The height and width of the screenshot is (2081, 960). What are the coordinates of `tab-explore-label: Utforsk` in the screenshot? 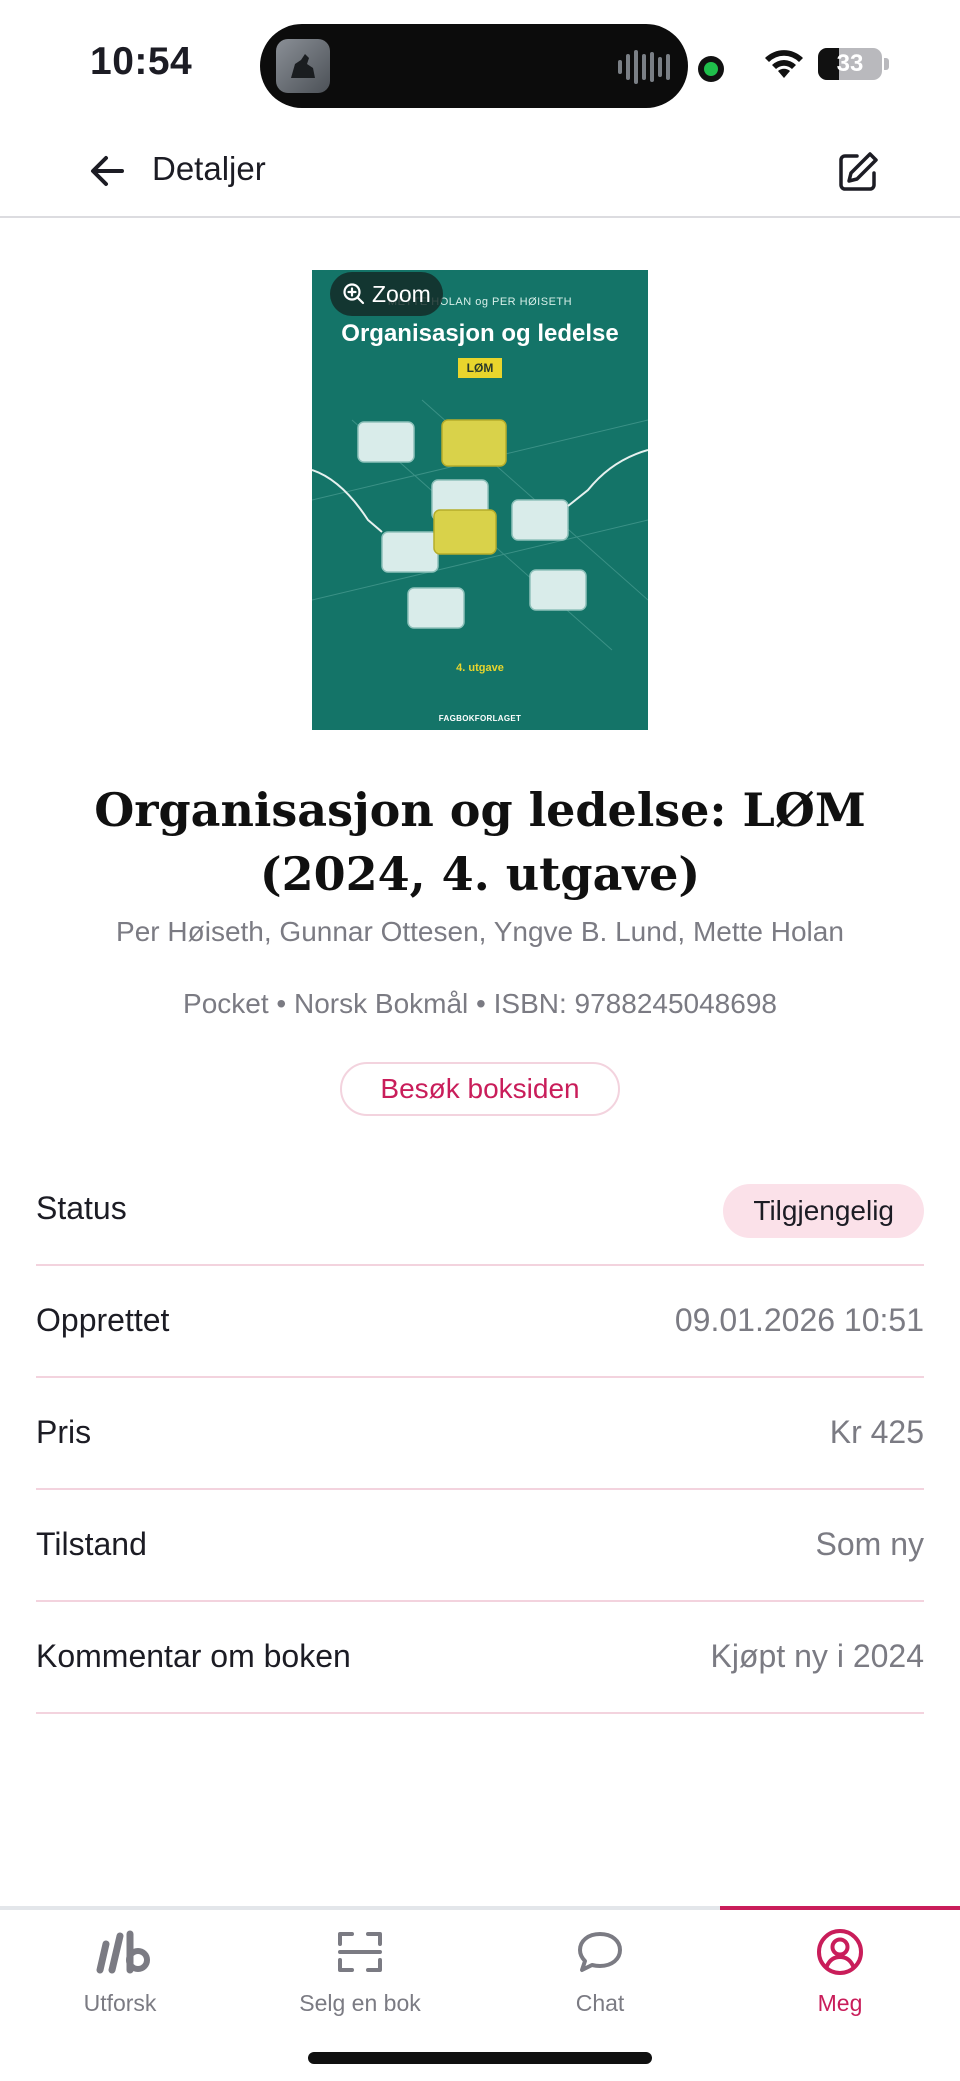 It's located at (120, 2003).